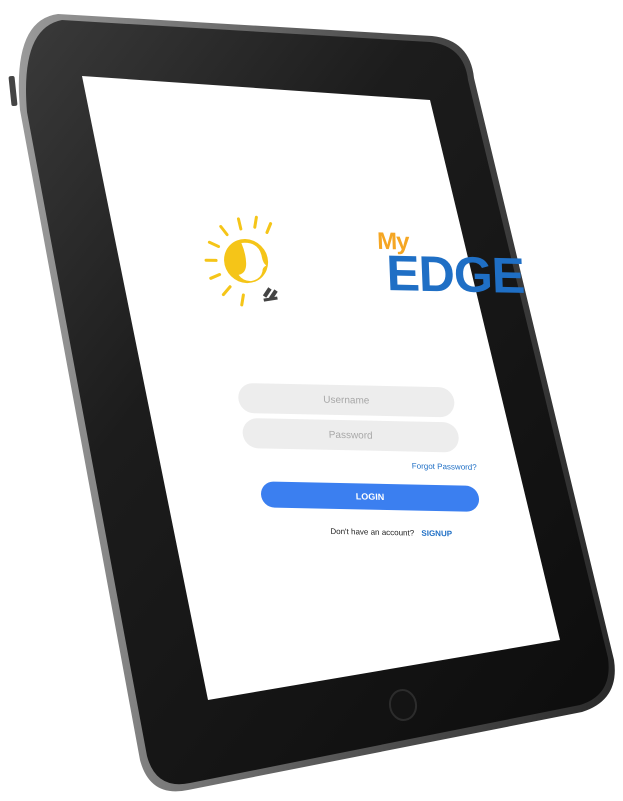 The height and width of the screenshot is (801, 623). Describe the element at coordinates (13, 91) in the screenshot. I see `side-button` at that location.